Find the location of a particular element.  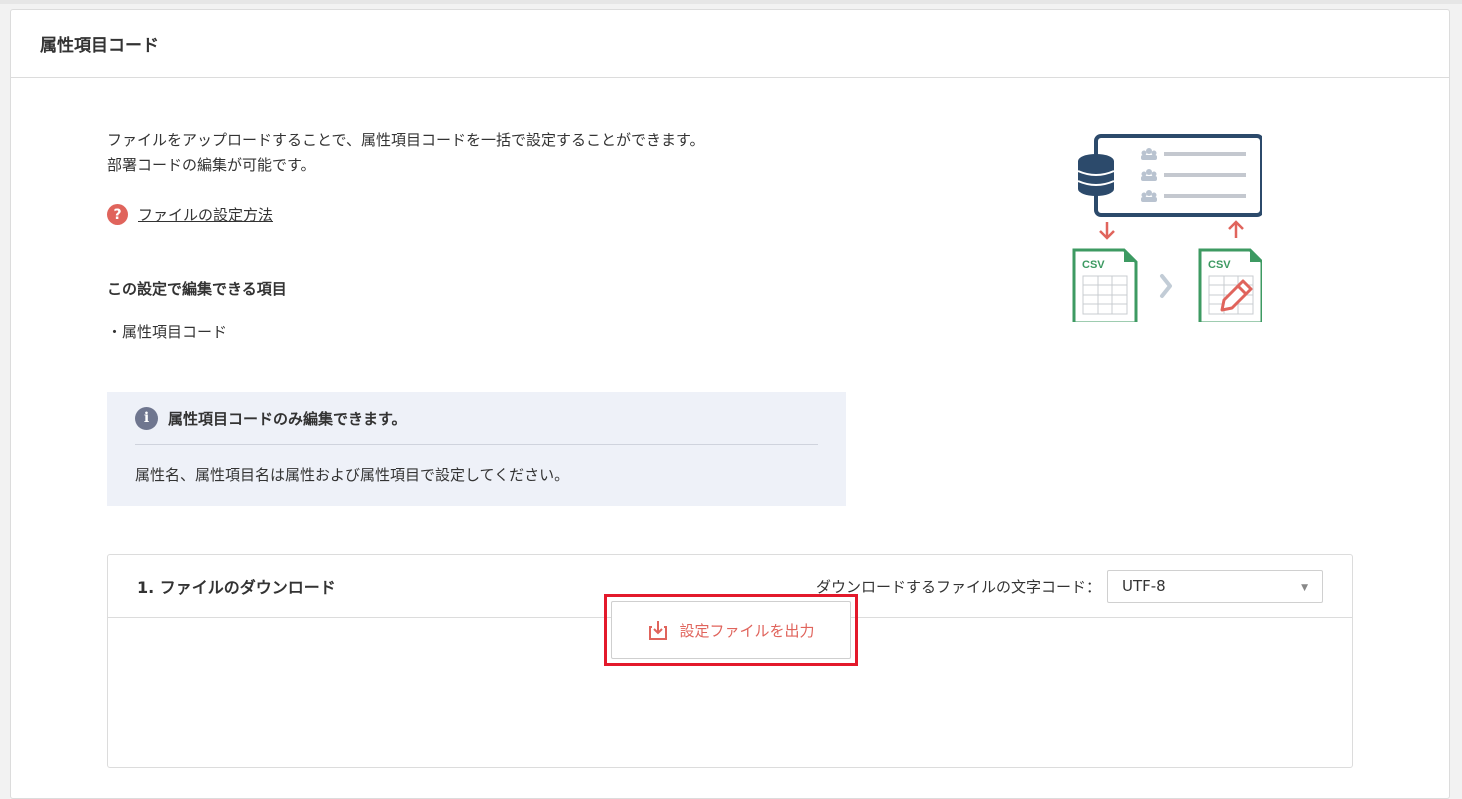

description-line-1: ファイルをアップロードすることで、属性項目コードを一括で設定することができます。 is located at coordinates (406, 140).